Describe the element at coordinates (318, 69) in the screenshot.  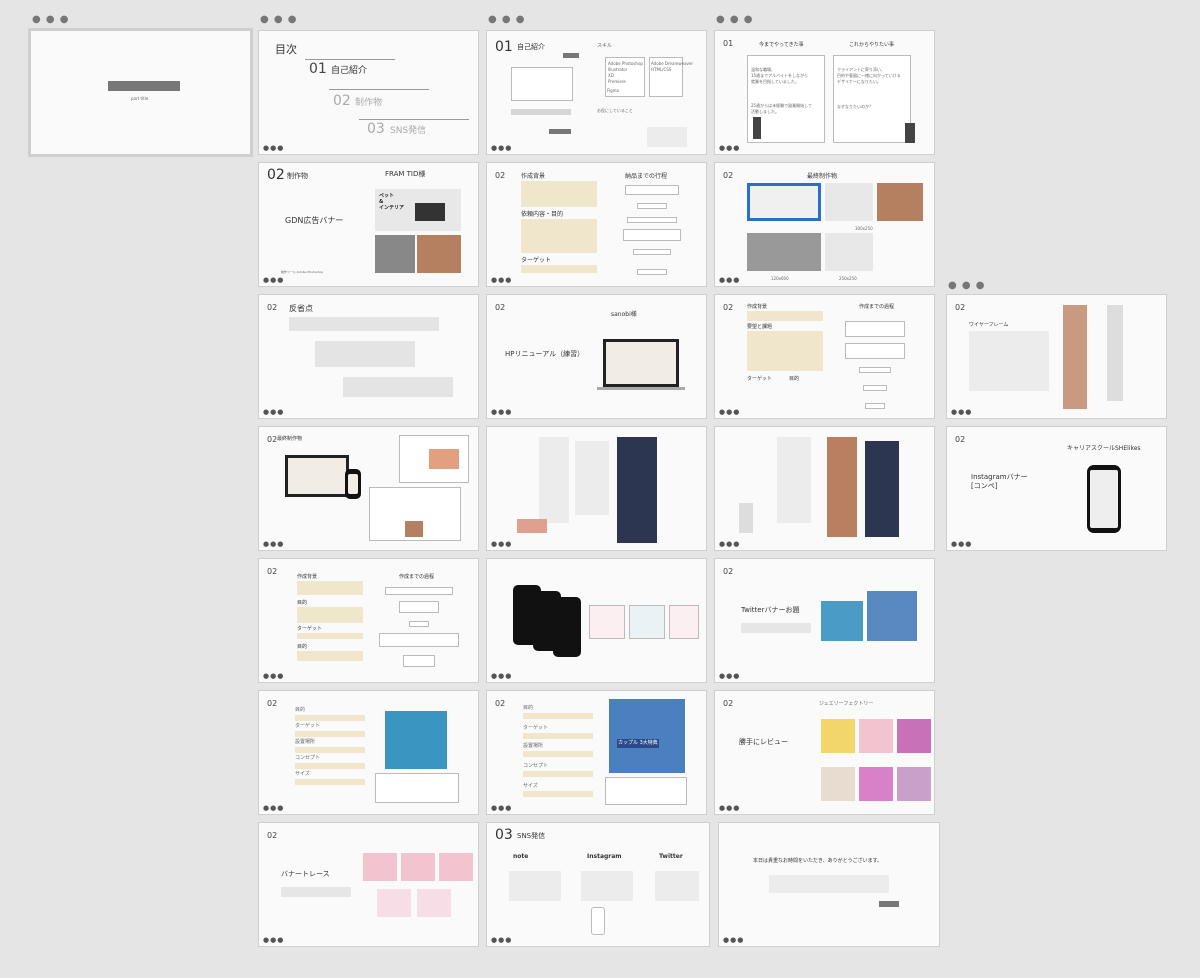
I see `toc-item-1-num: 01` at that location.